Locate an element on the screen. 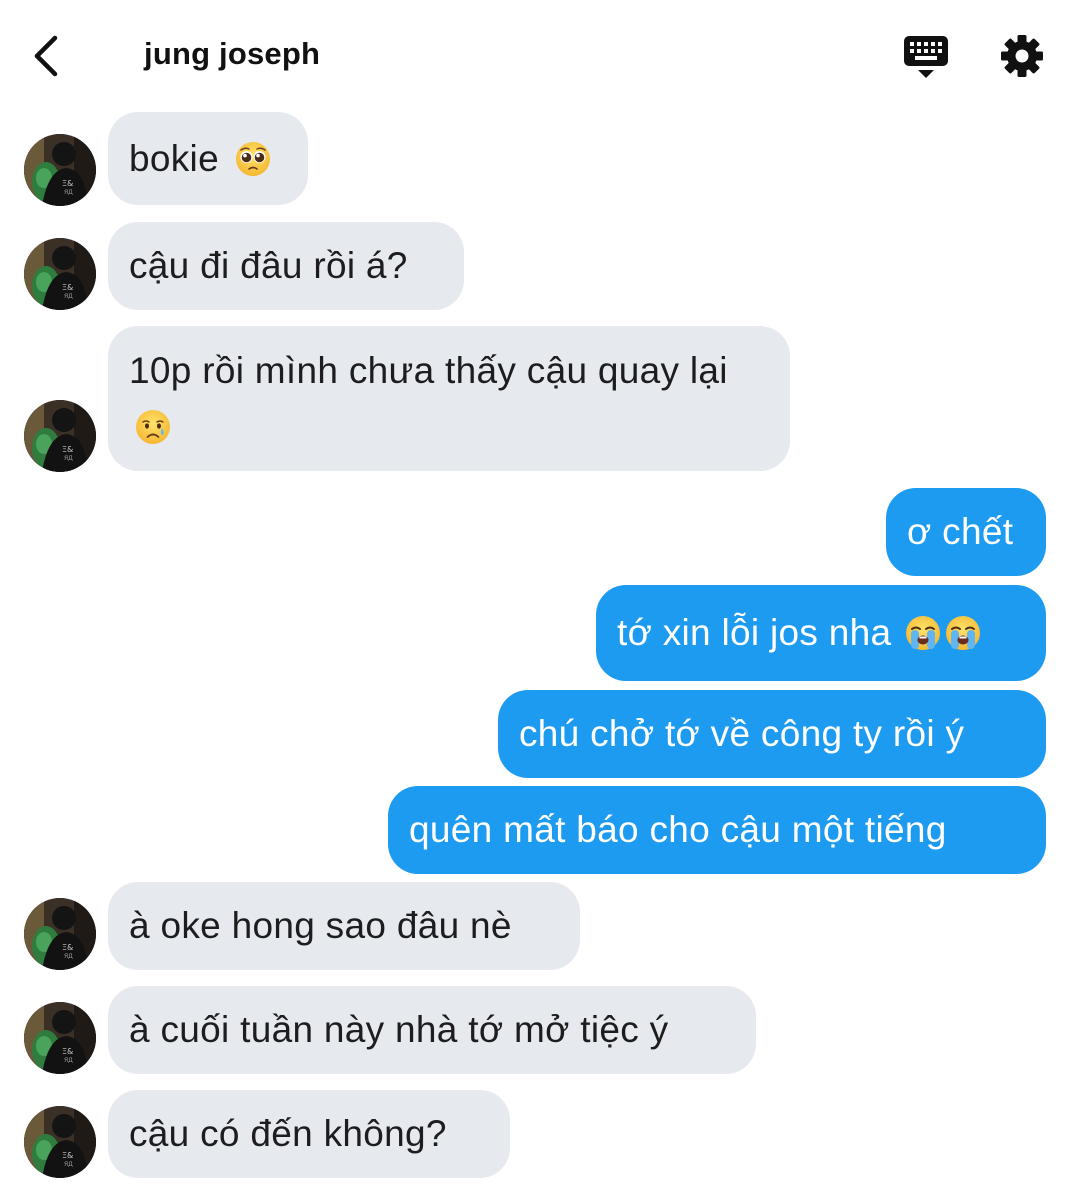 The image size is (1070, 1188). message-text: bokie is located at coordinates (174, 158).